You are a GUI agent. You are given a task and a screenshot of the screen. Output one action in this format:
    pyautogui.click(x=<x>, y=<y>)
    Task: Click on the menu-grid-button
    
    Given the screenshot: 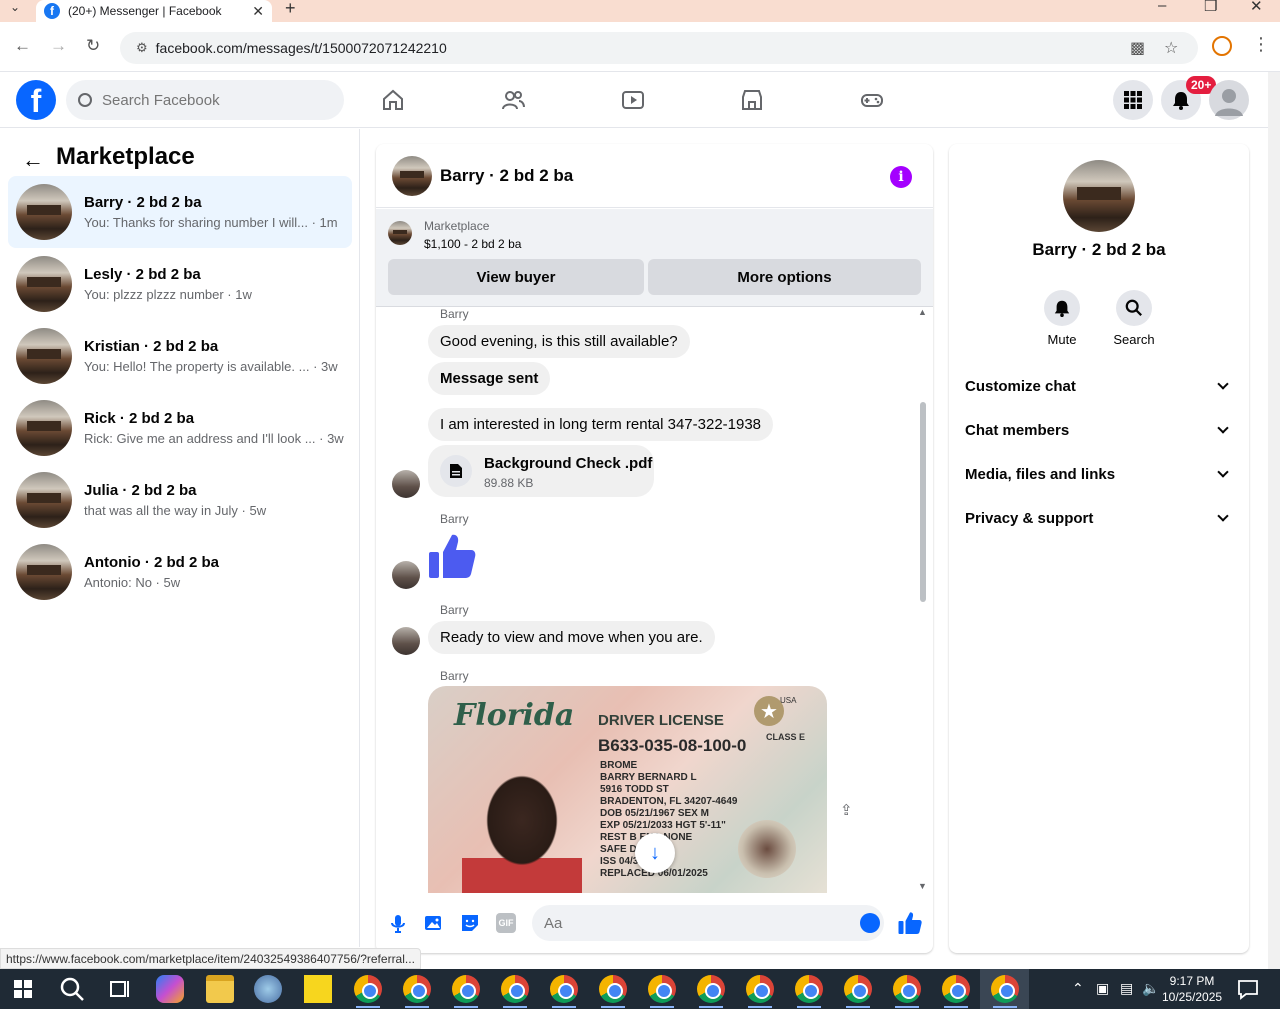 What is the action you would take?
    pyautogui.click(x=1133, y=100)
    